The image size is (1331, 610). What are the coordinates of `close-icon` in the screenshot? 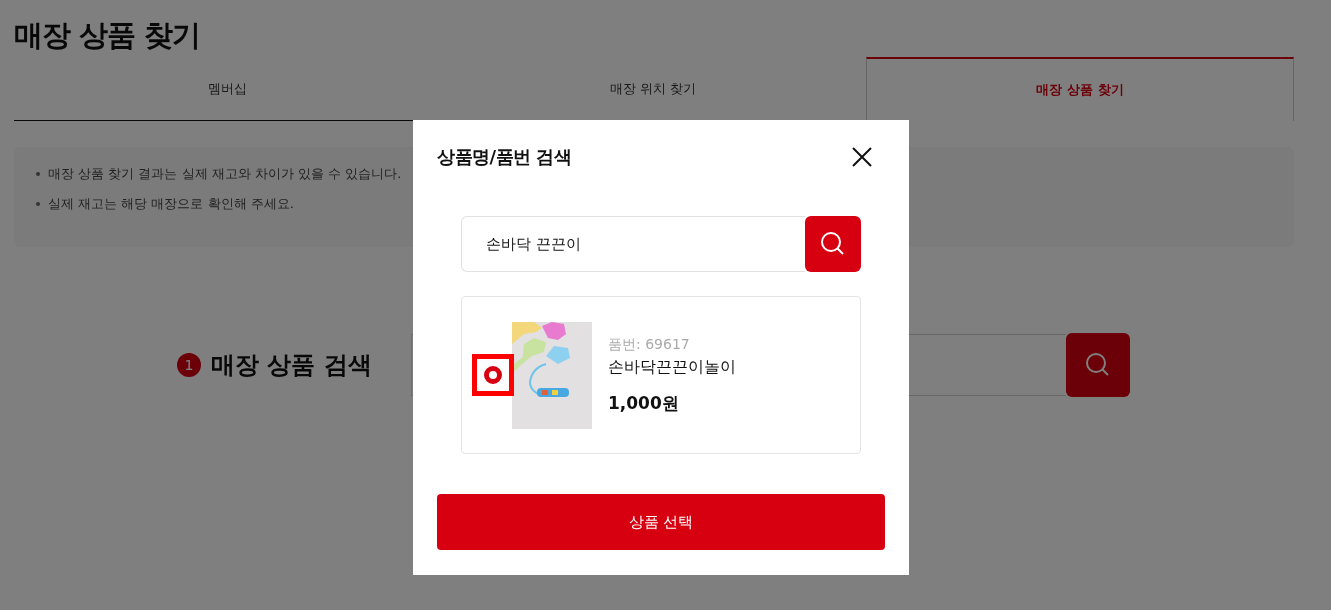 It's located at (862, 157).